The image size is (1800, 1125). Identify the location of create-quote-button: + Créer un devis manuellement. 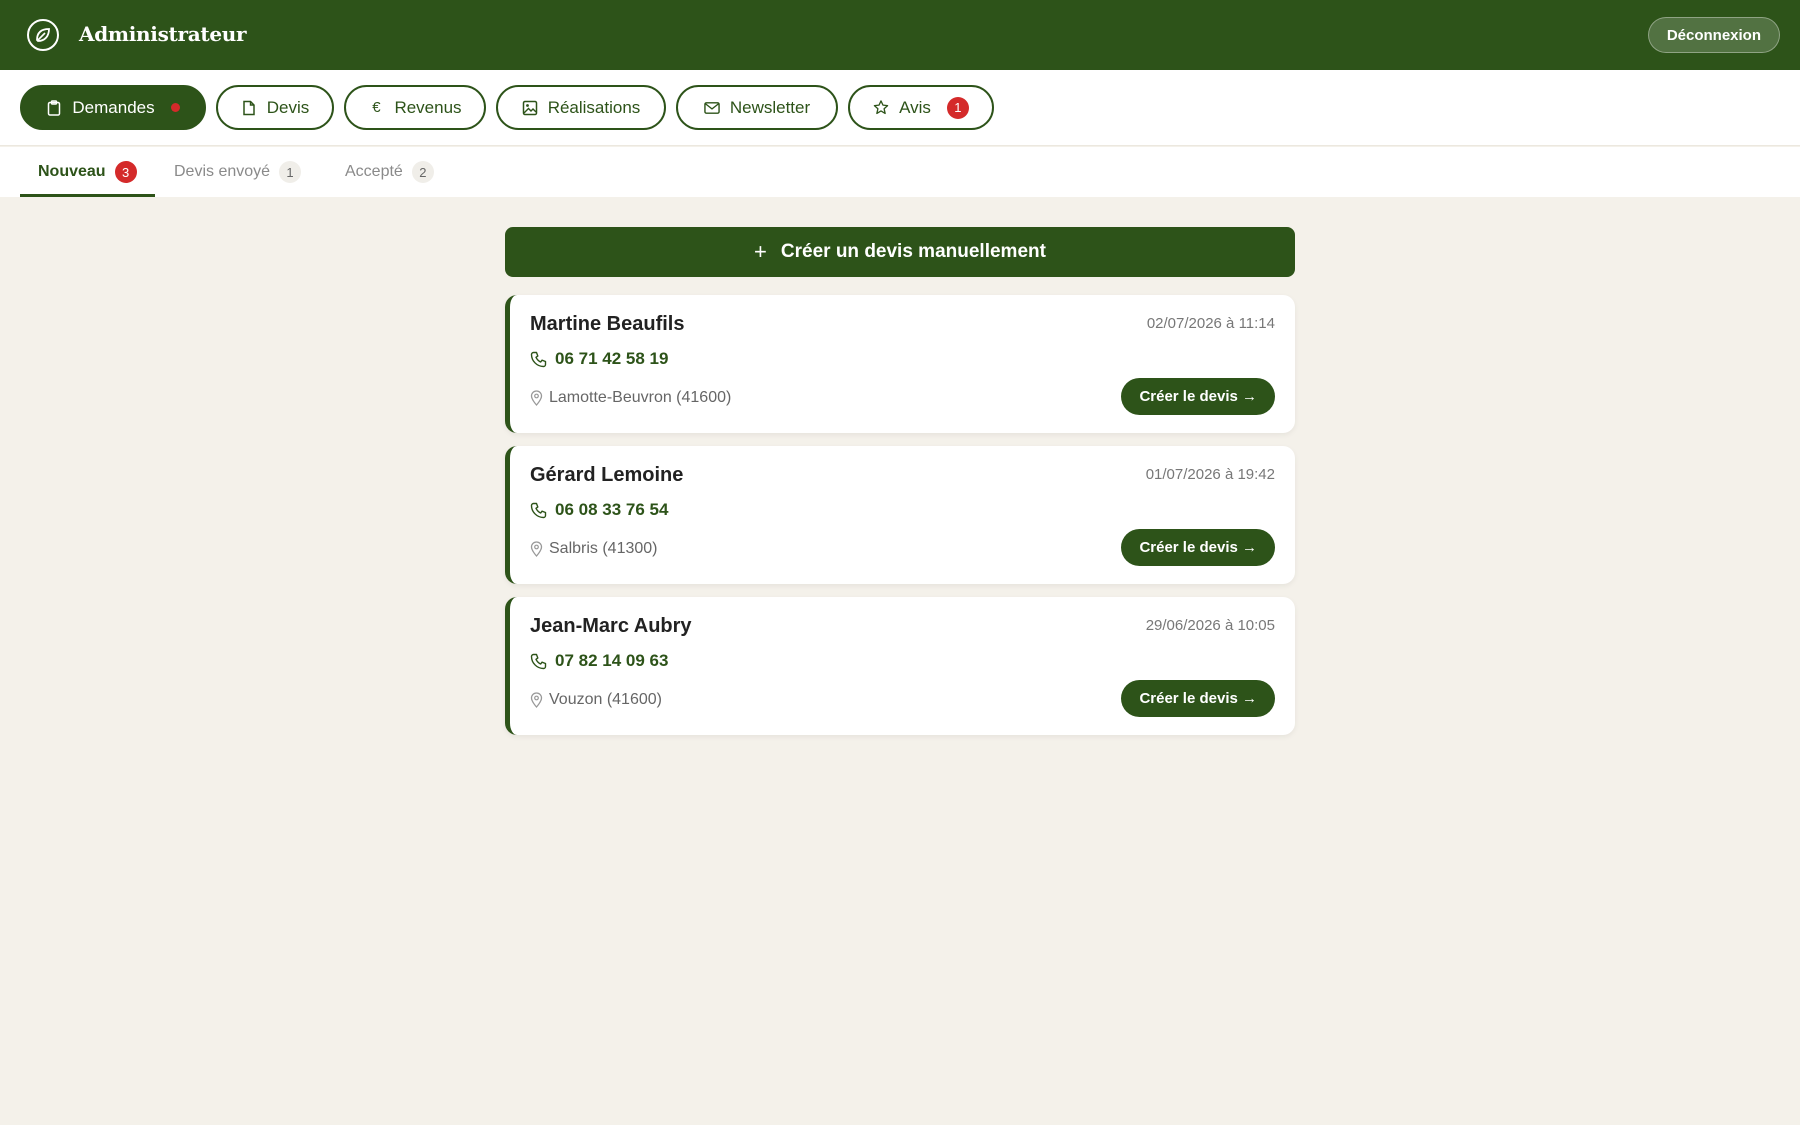
(900, 252).